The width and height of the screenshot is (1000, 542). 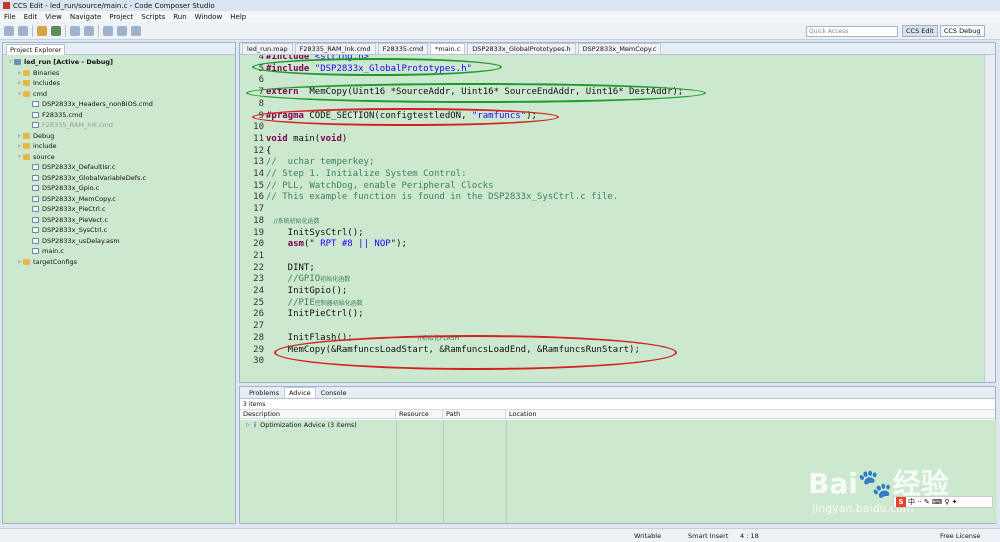 What do you see at coordinates (119, 73) in the screenshot?
I see `tree-item: ▹ Binaries` at bounding box center [119, 73].